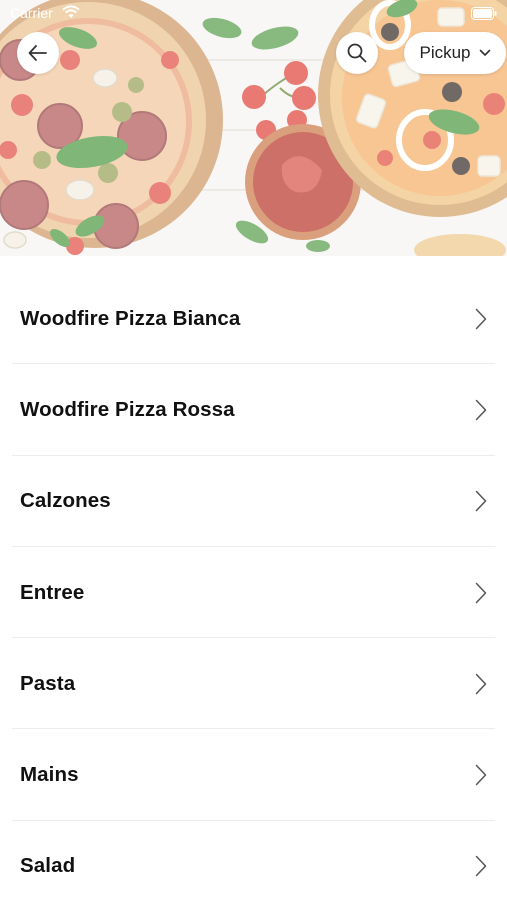 This screenshot has height=912, width=507. I want to click on category-label: Pasta, so click(48, 683).